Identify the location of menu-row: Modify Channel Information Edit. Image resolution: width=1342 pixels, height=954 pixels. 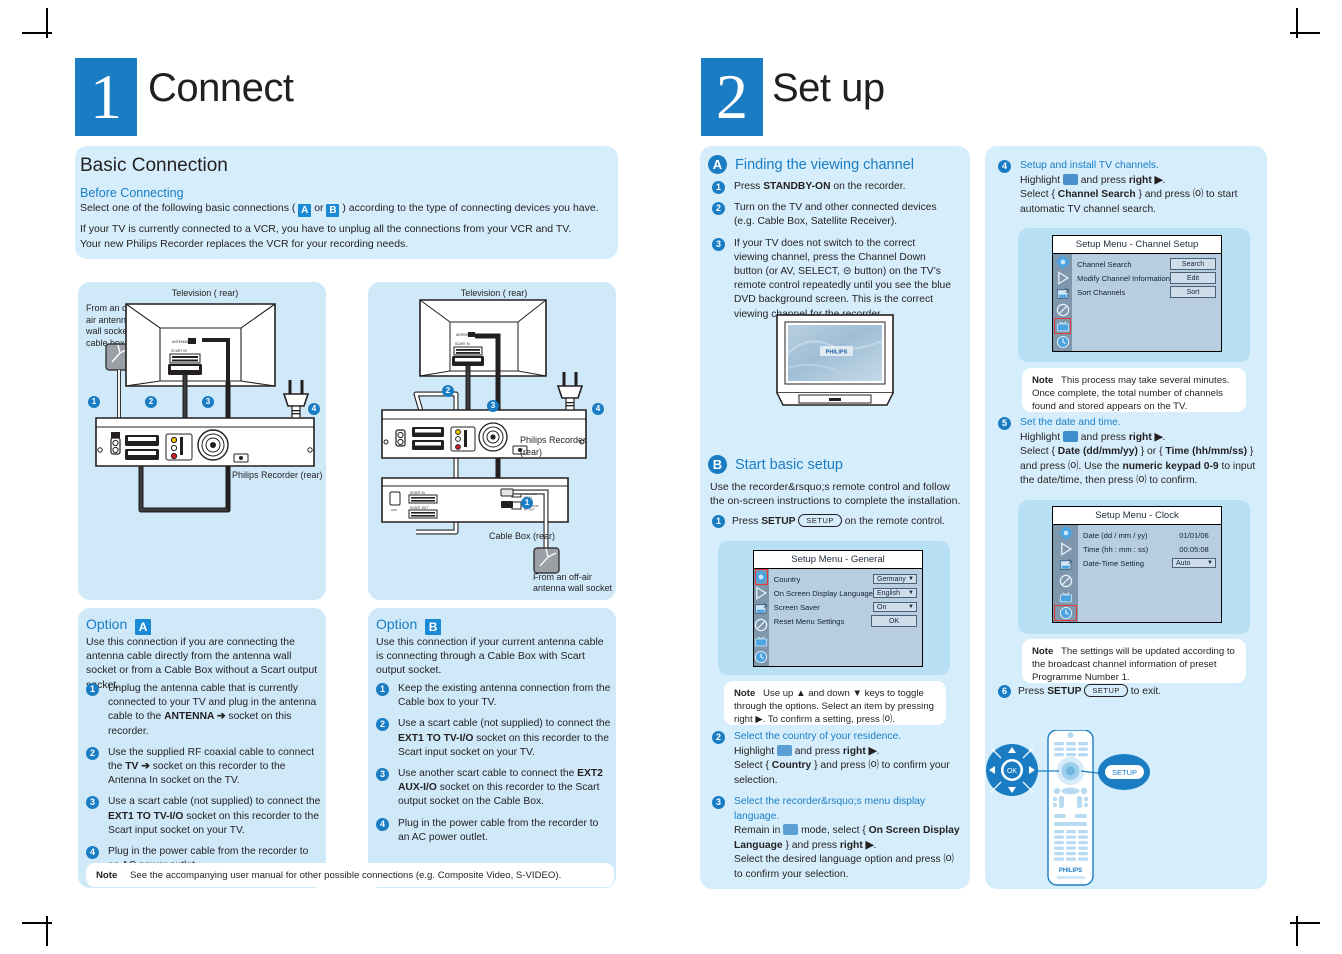
(1146, 278).